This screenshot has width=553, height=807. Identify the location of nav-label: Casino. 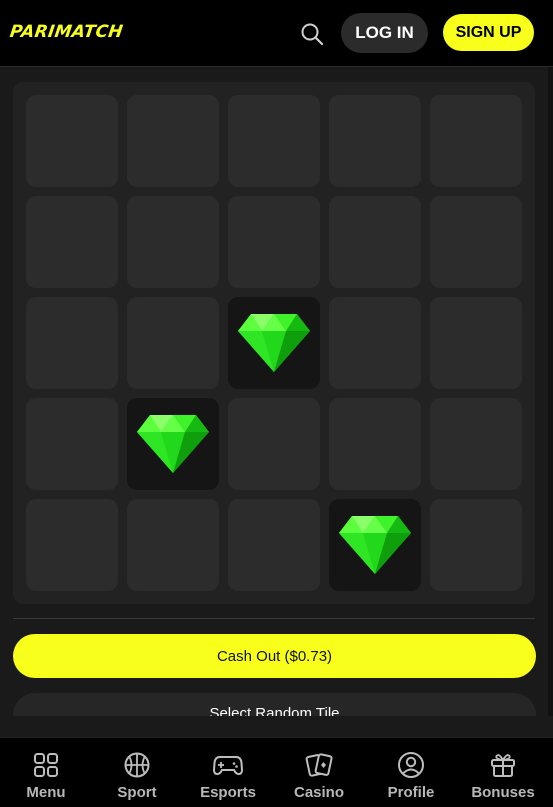
(318, 792).